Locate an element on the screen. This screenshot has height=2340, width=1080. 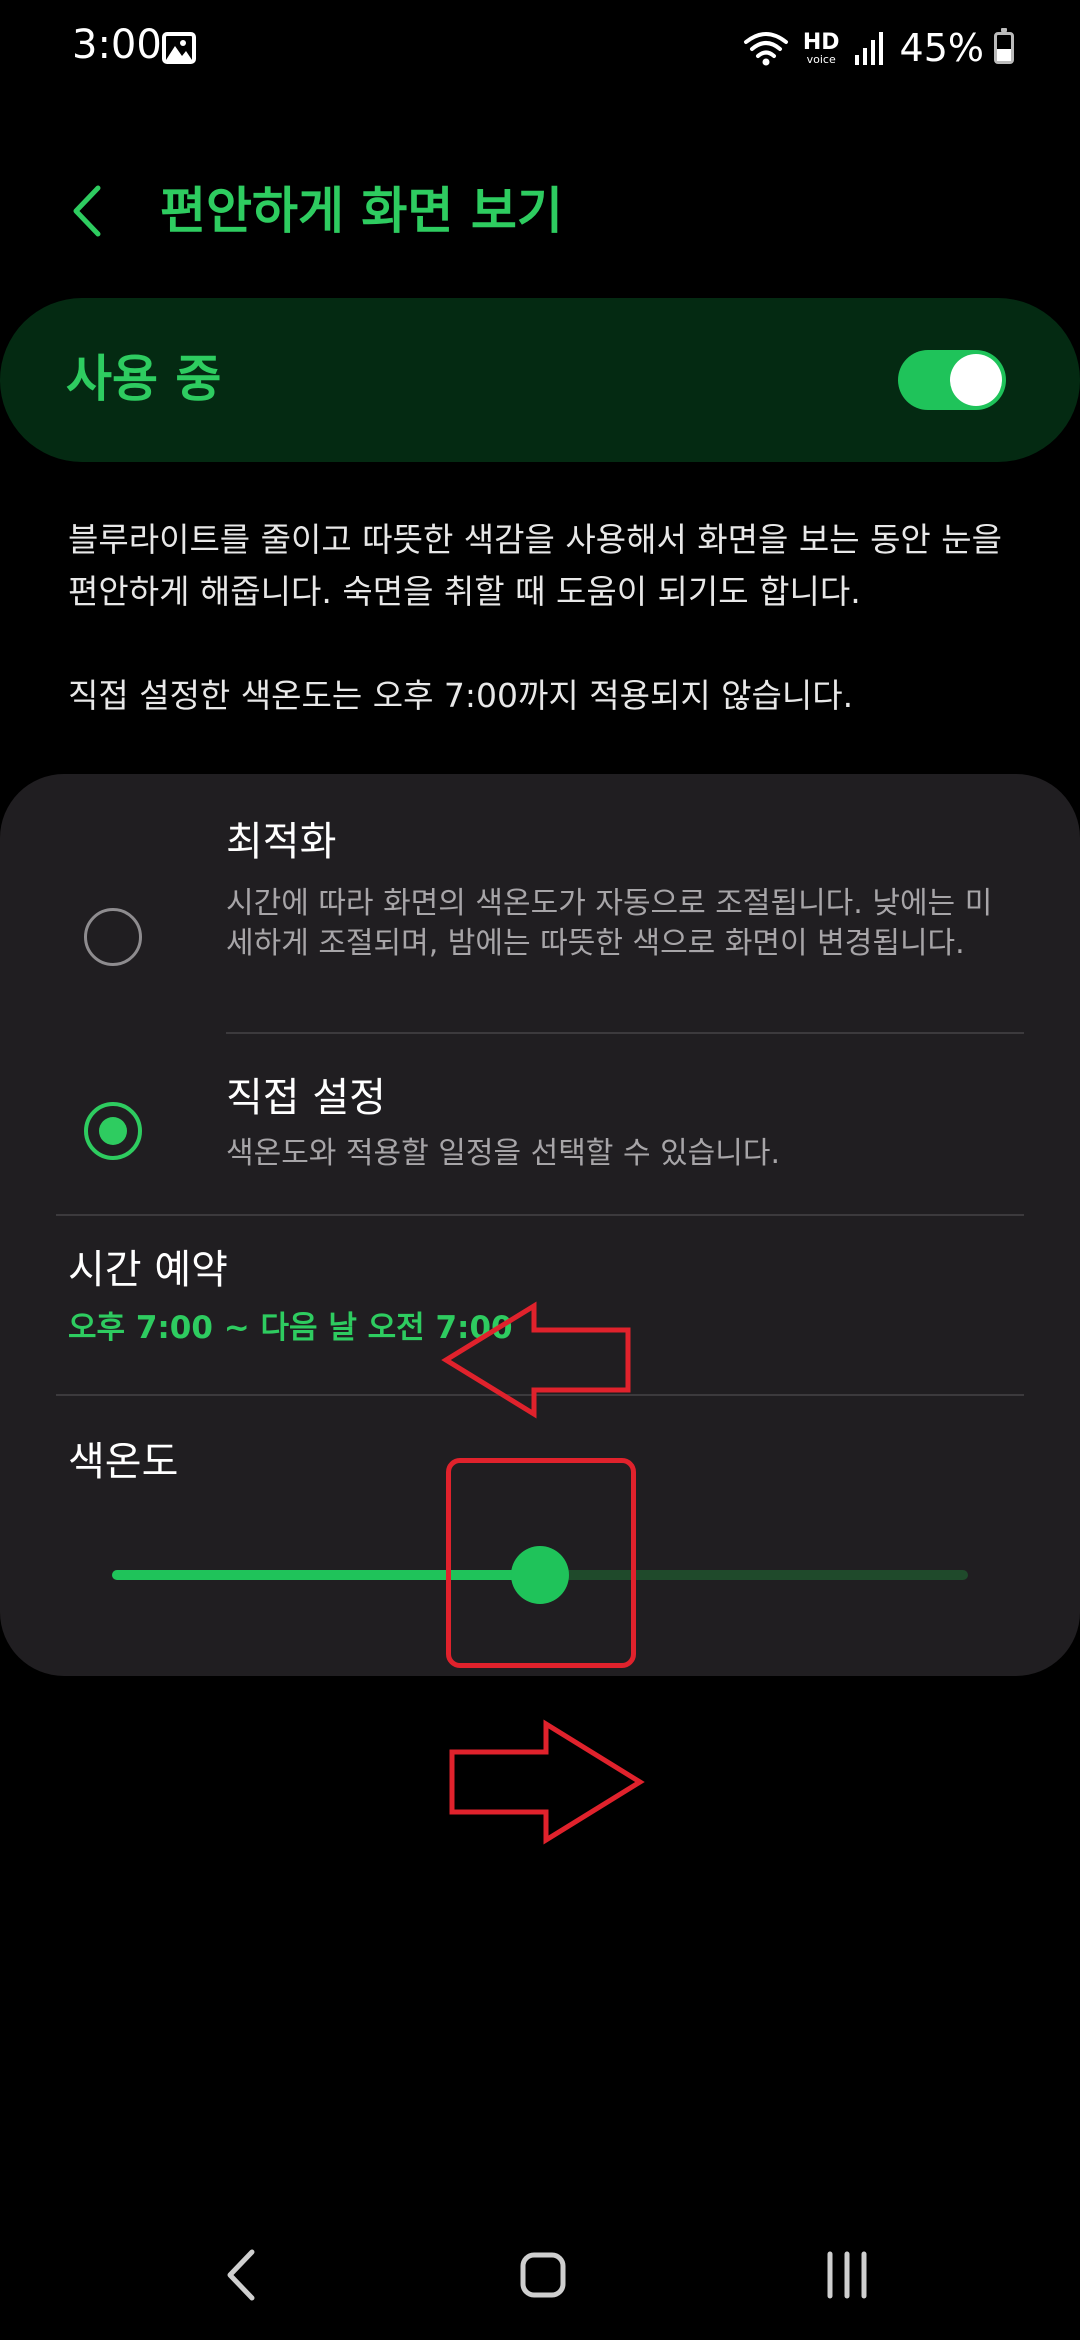
schedule-note: 직접 설정한 색온도는 오후 7:00까지 적용되지 않습니다. is located at coordinates (461, 695).